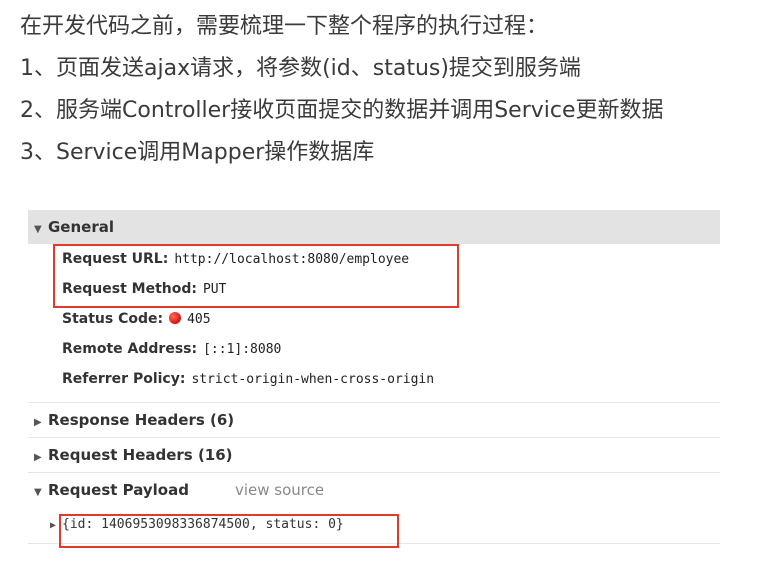 The image size is (777, 576). I want to click on status-code-row: Status Code: 405, so click(391, 319).